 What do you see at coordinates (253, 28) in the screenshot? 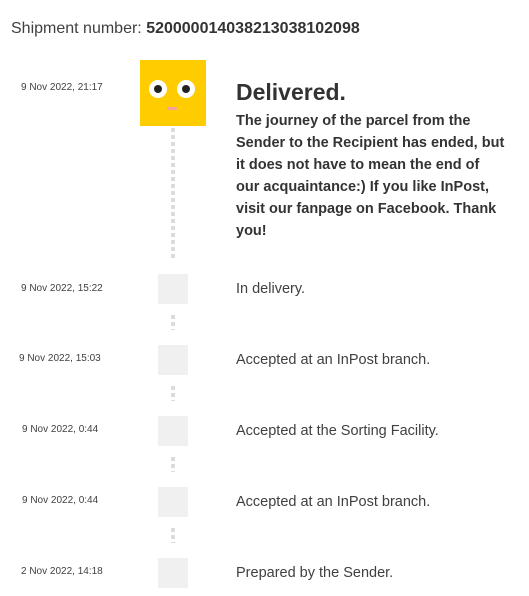
I see `shipment-number: 520000014038213038102098` at bounding box center [253, 28].